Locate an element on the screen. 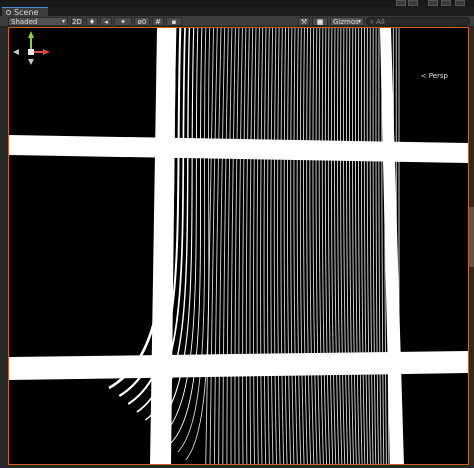  tools-dropdown: ▪ is located at coordinates (174, 21).